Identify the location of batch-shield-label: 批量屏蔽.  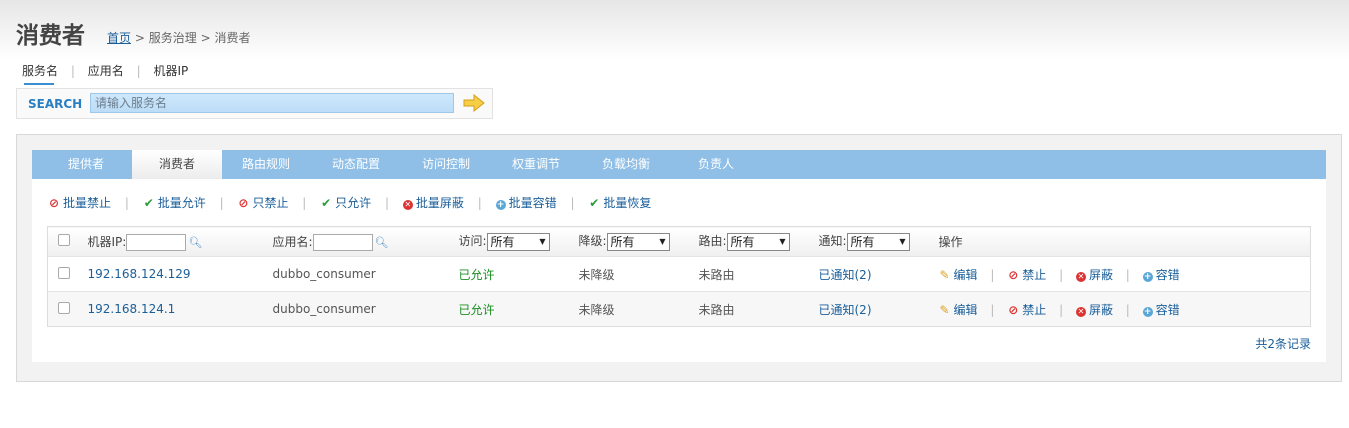
(439, 203).